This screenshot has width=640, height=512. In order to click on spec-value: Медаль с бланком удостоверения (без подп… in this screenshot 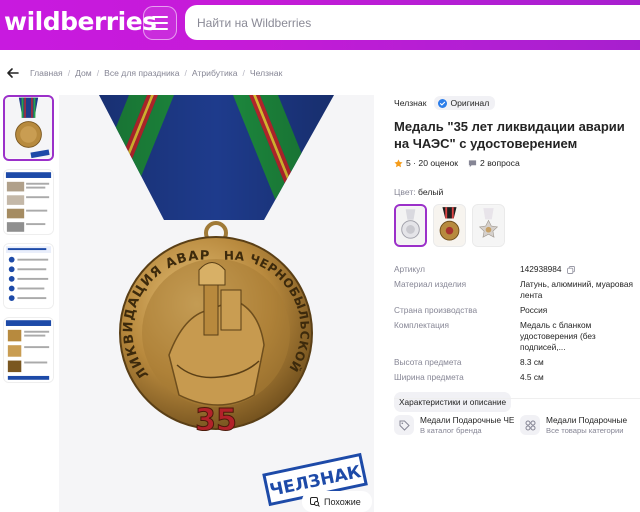, I will do `click(558, 336)`.